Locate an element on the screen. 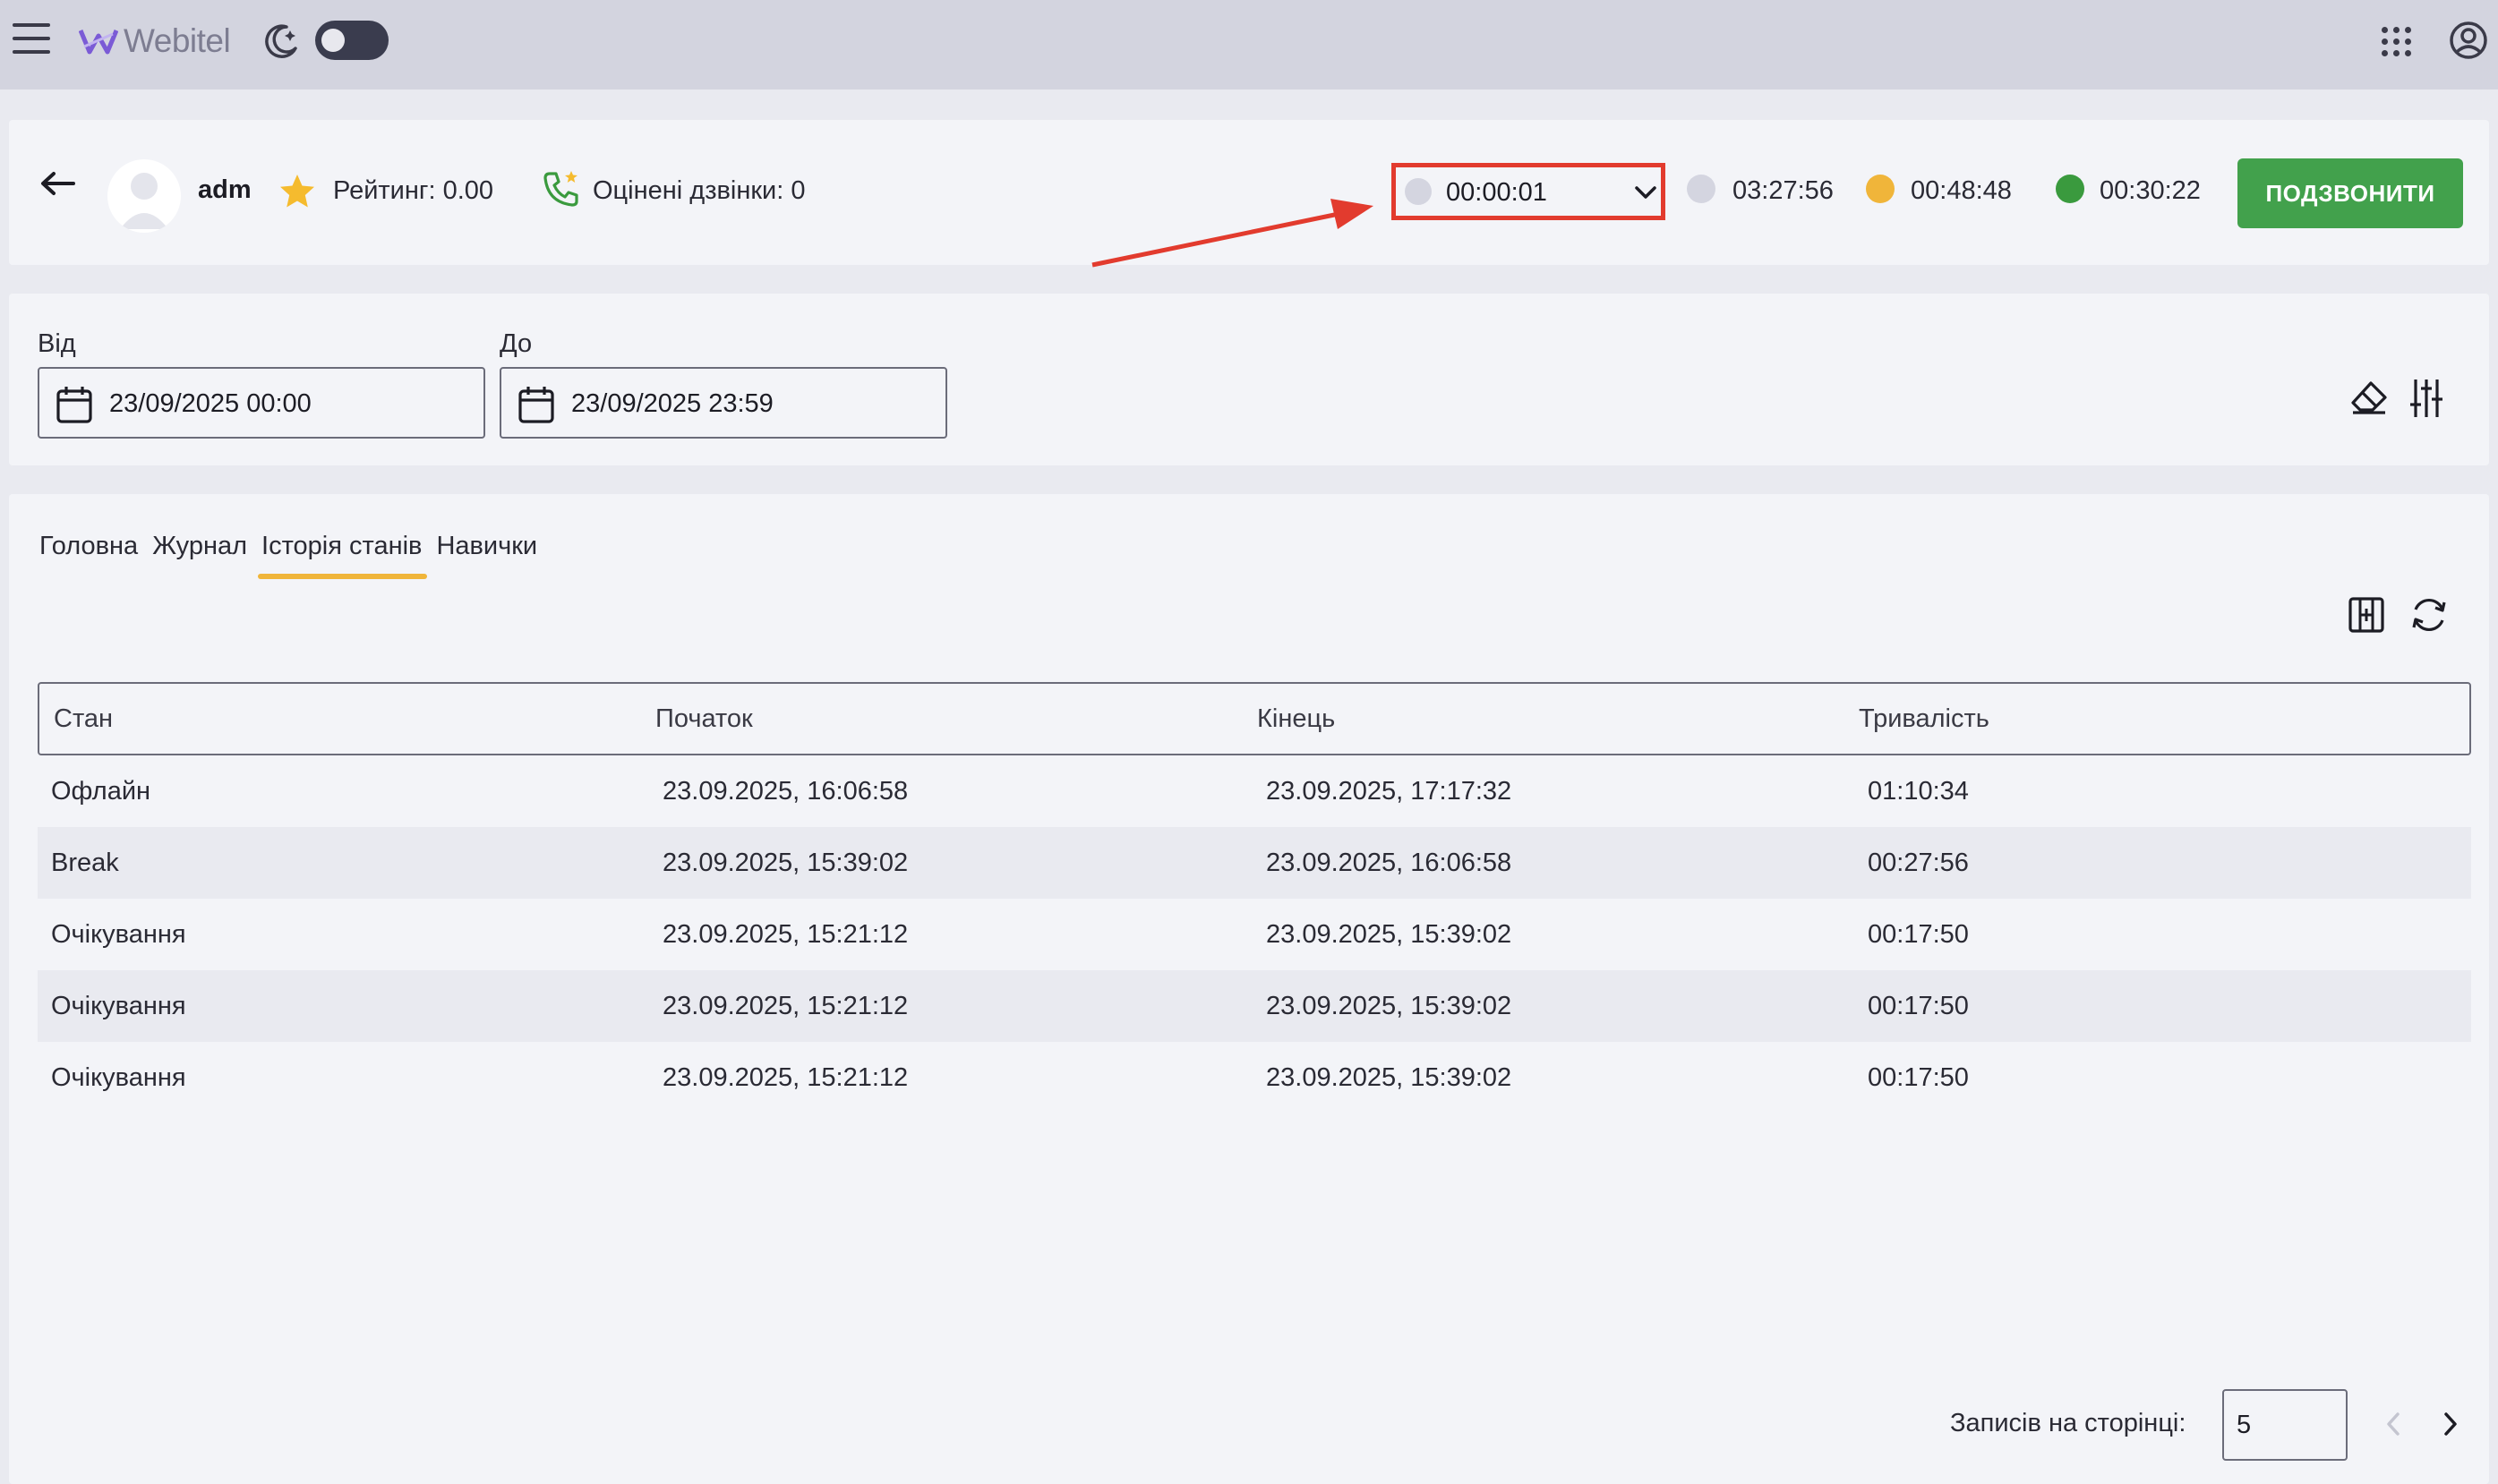 The height and width of the screenshot is (1484, 2498). filter-settings-icon is located at coordinates (2426, 398).